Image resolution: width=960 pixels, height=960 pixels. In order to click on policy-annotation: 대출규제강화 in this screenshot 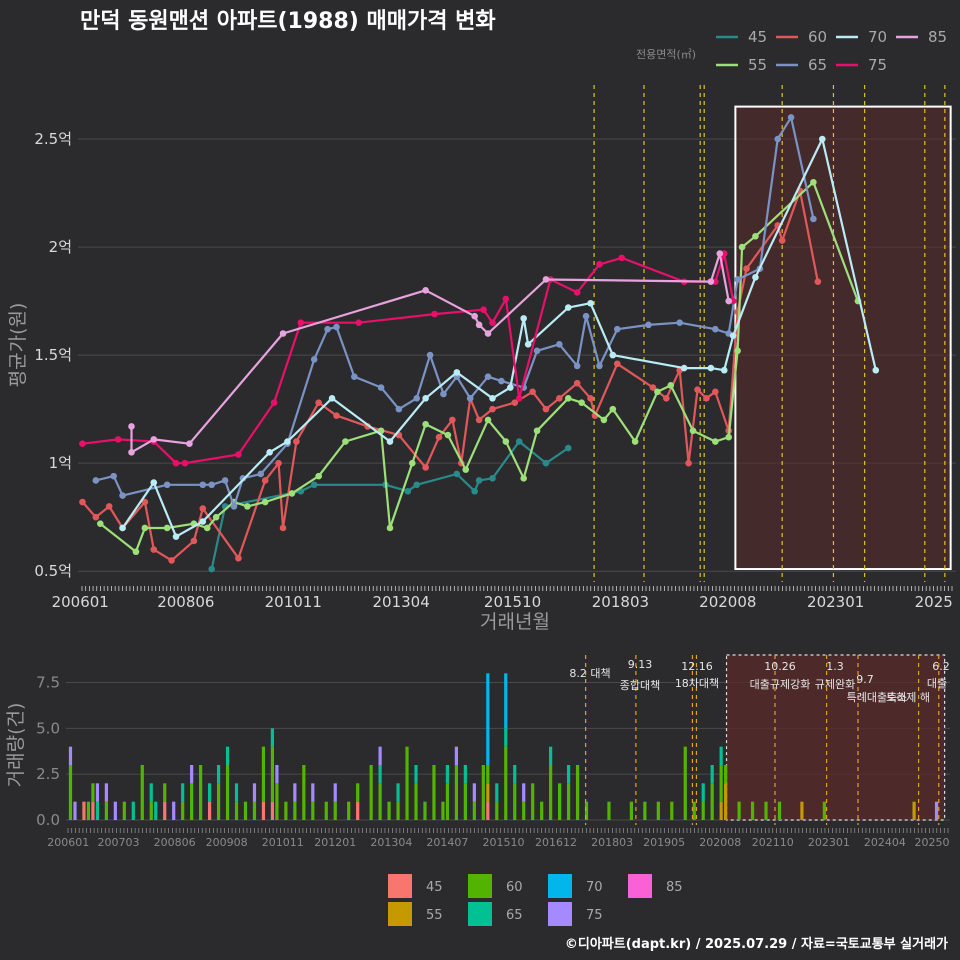, I will do `click(780, 684)`.